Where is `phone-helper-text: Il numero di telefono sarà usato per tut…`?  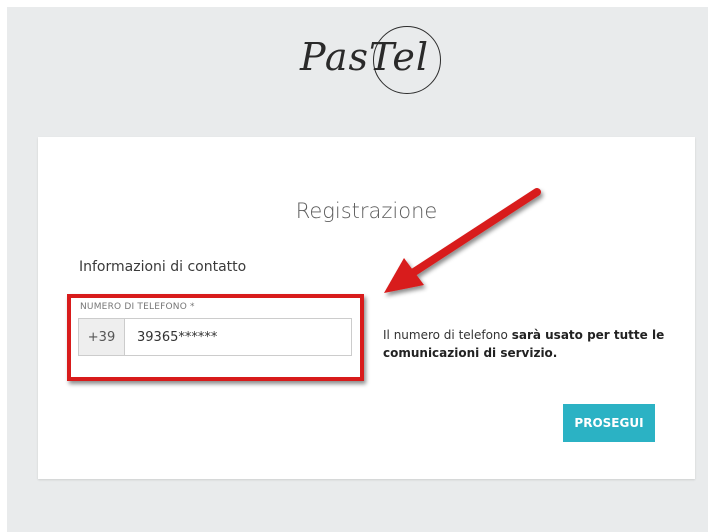
phone-helper-text: Il numero di telefono sarà usato per tut… is located at coordinates (533, 344).